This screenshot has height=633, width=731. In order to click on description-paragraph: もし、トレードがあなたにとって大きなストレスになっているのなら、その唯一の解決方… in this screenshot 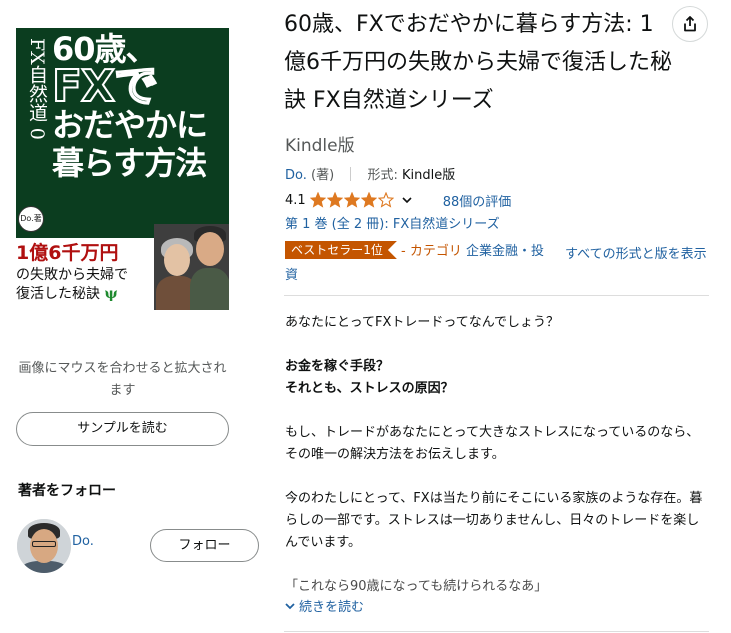, I will do `click(492, 443)`.